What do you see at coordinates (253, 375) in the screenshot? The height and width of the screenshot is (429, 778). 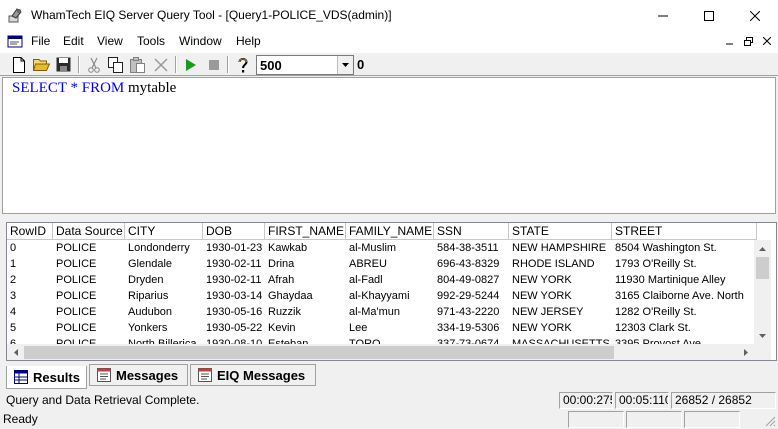 I see `tab-eiq-messages: EIQ Messages` at bounding box center [253, 375].